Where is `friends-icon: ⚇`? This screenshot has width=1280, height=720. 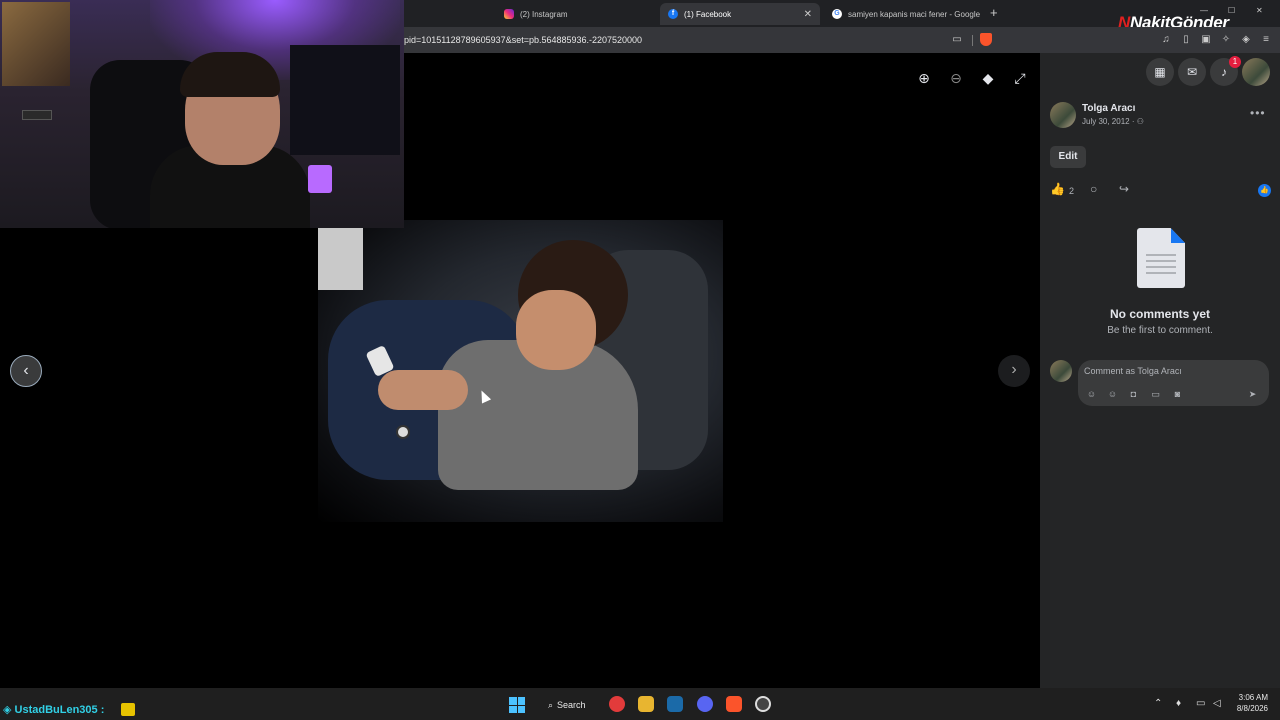
friends-icon: ⚇ is located at coordinates (1140, 121).